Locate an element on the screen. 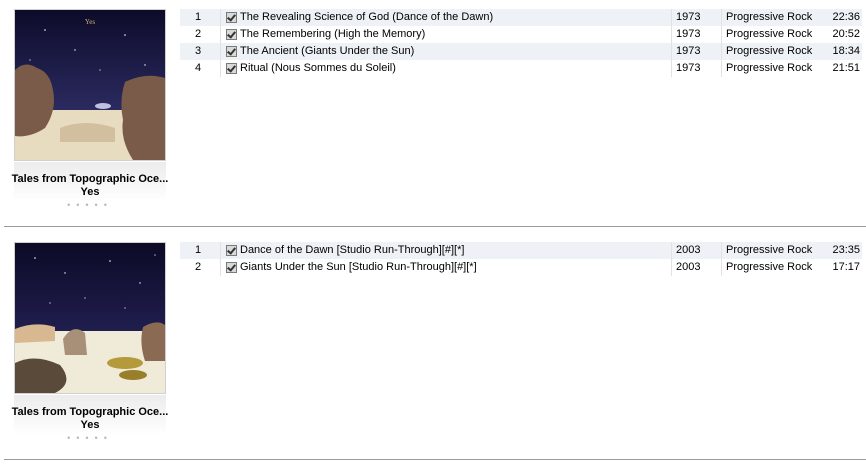 The width and height of the screenshot is (866, 467). track-number: 3 is located at coordinates (198, 51).